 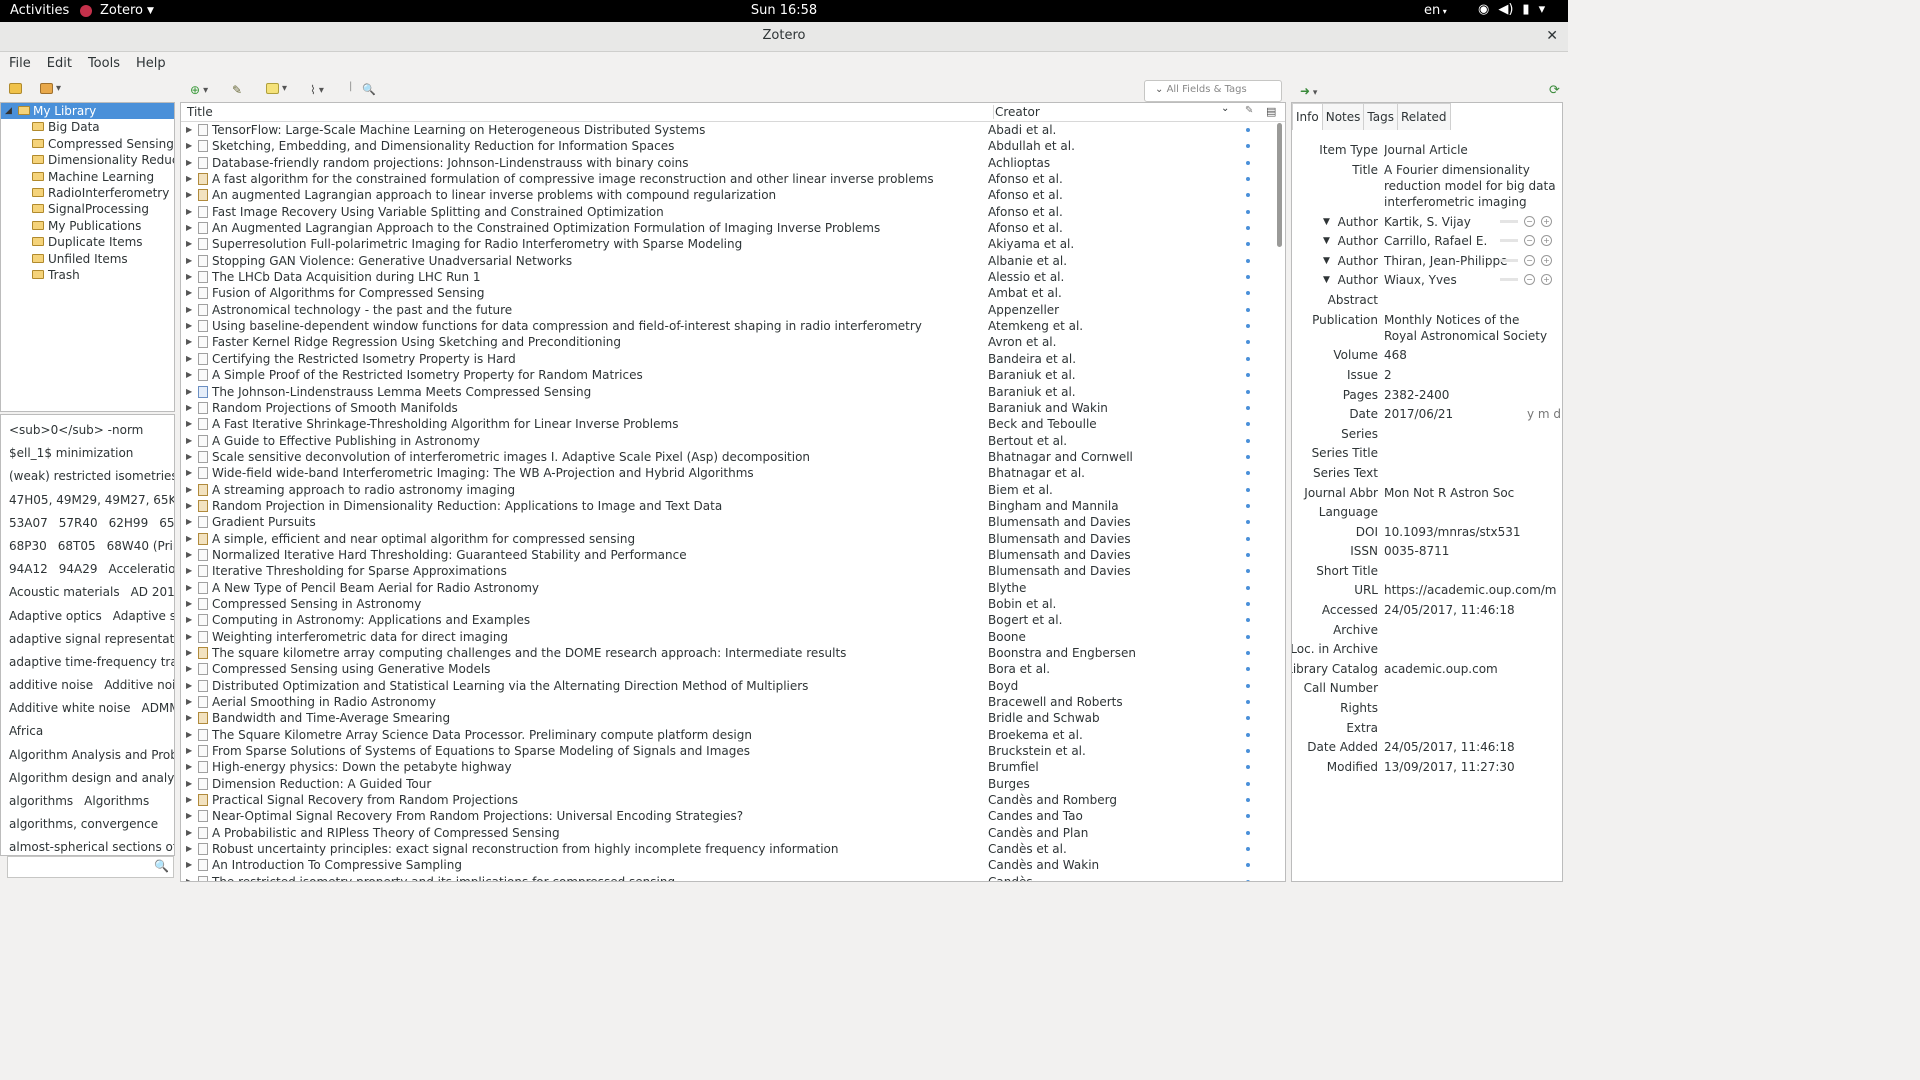 I want to click on scrollbar-thumb, so click(x=1279, y=185).